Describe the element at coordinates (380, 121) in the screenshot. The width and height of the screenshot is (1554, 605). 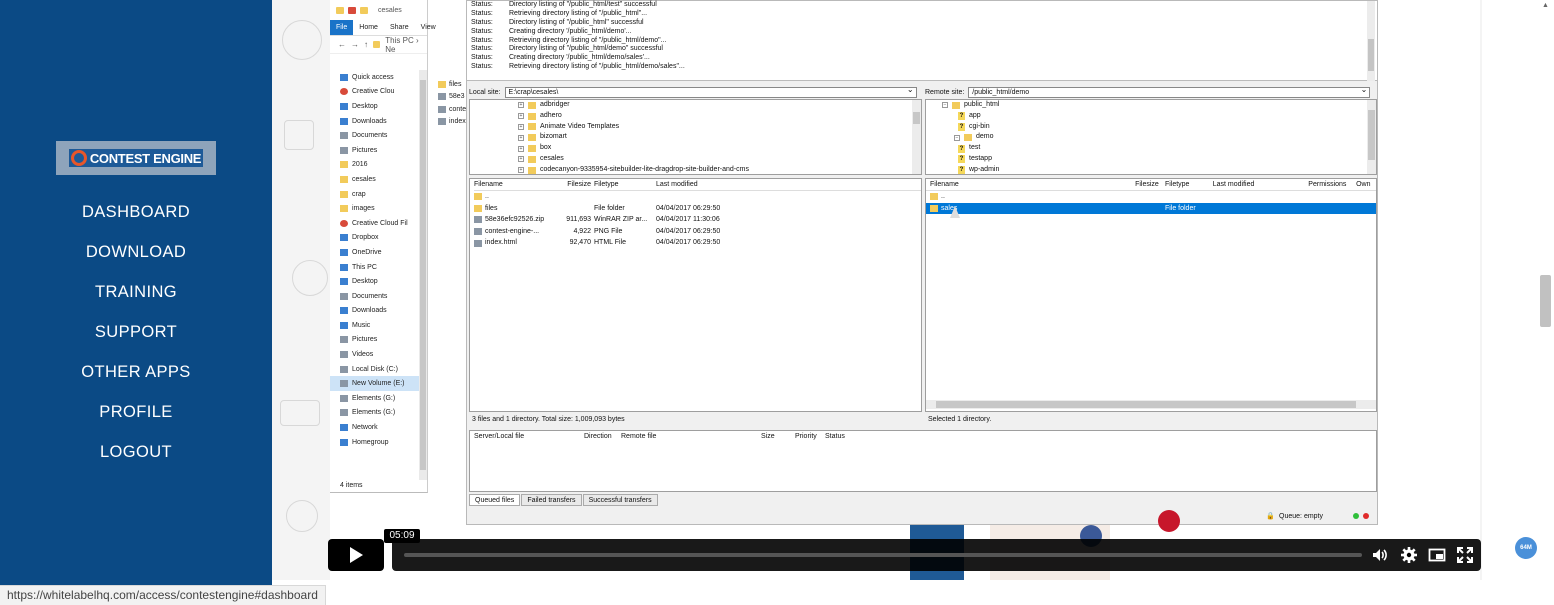
I see `explorer-tree-item: Downloads` at that location.